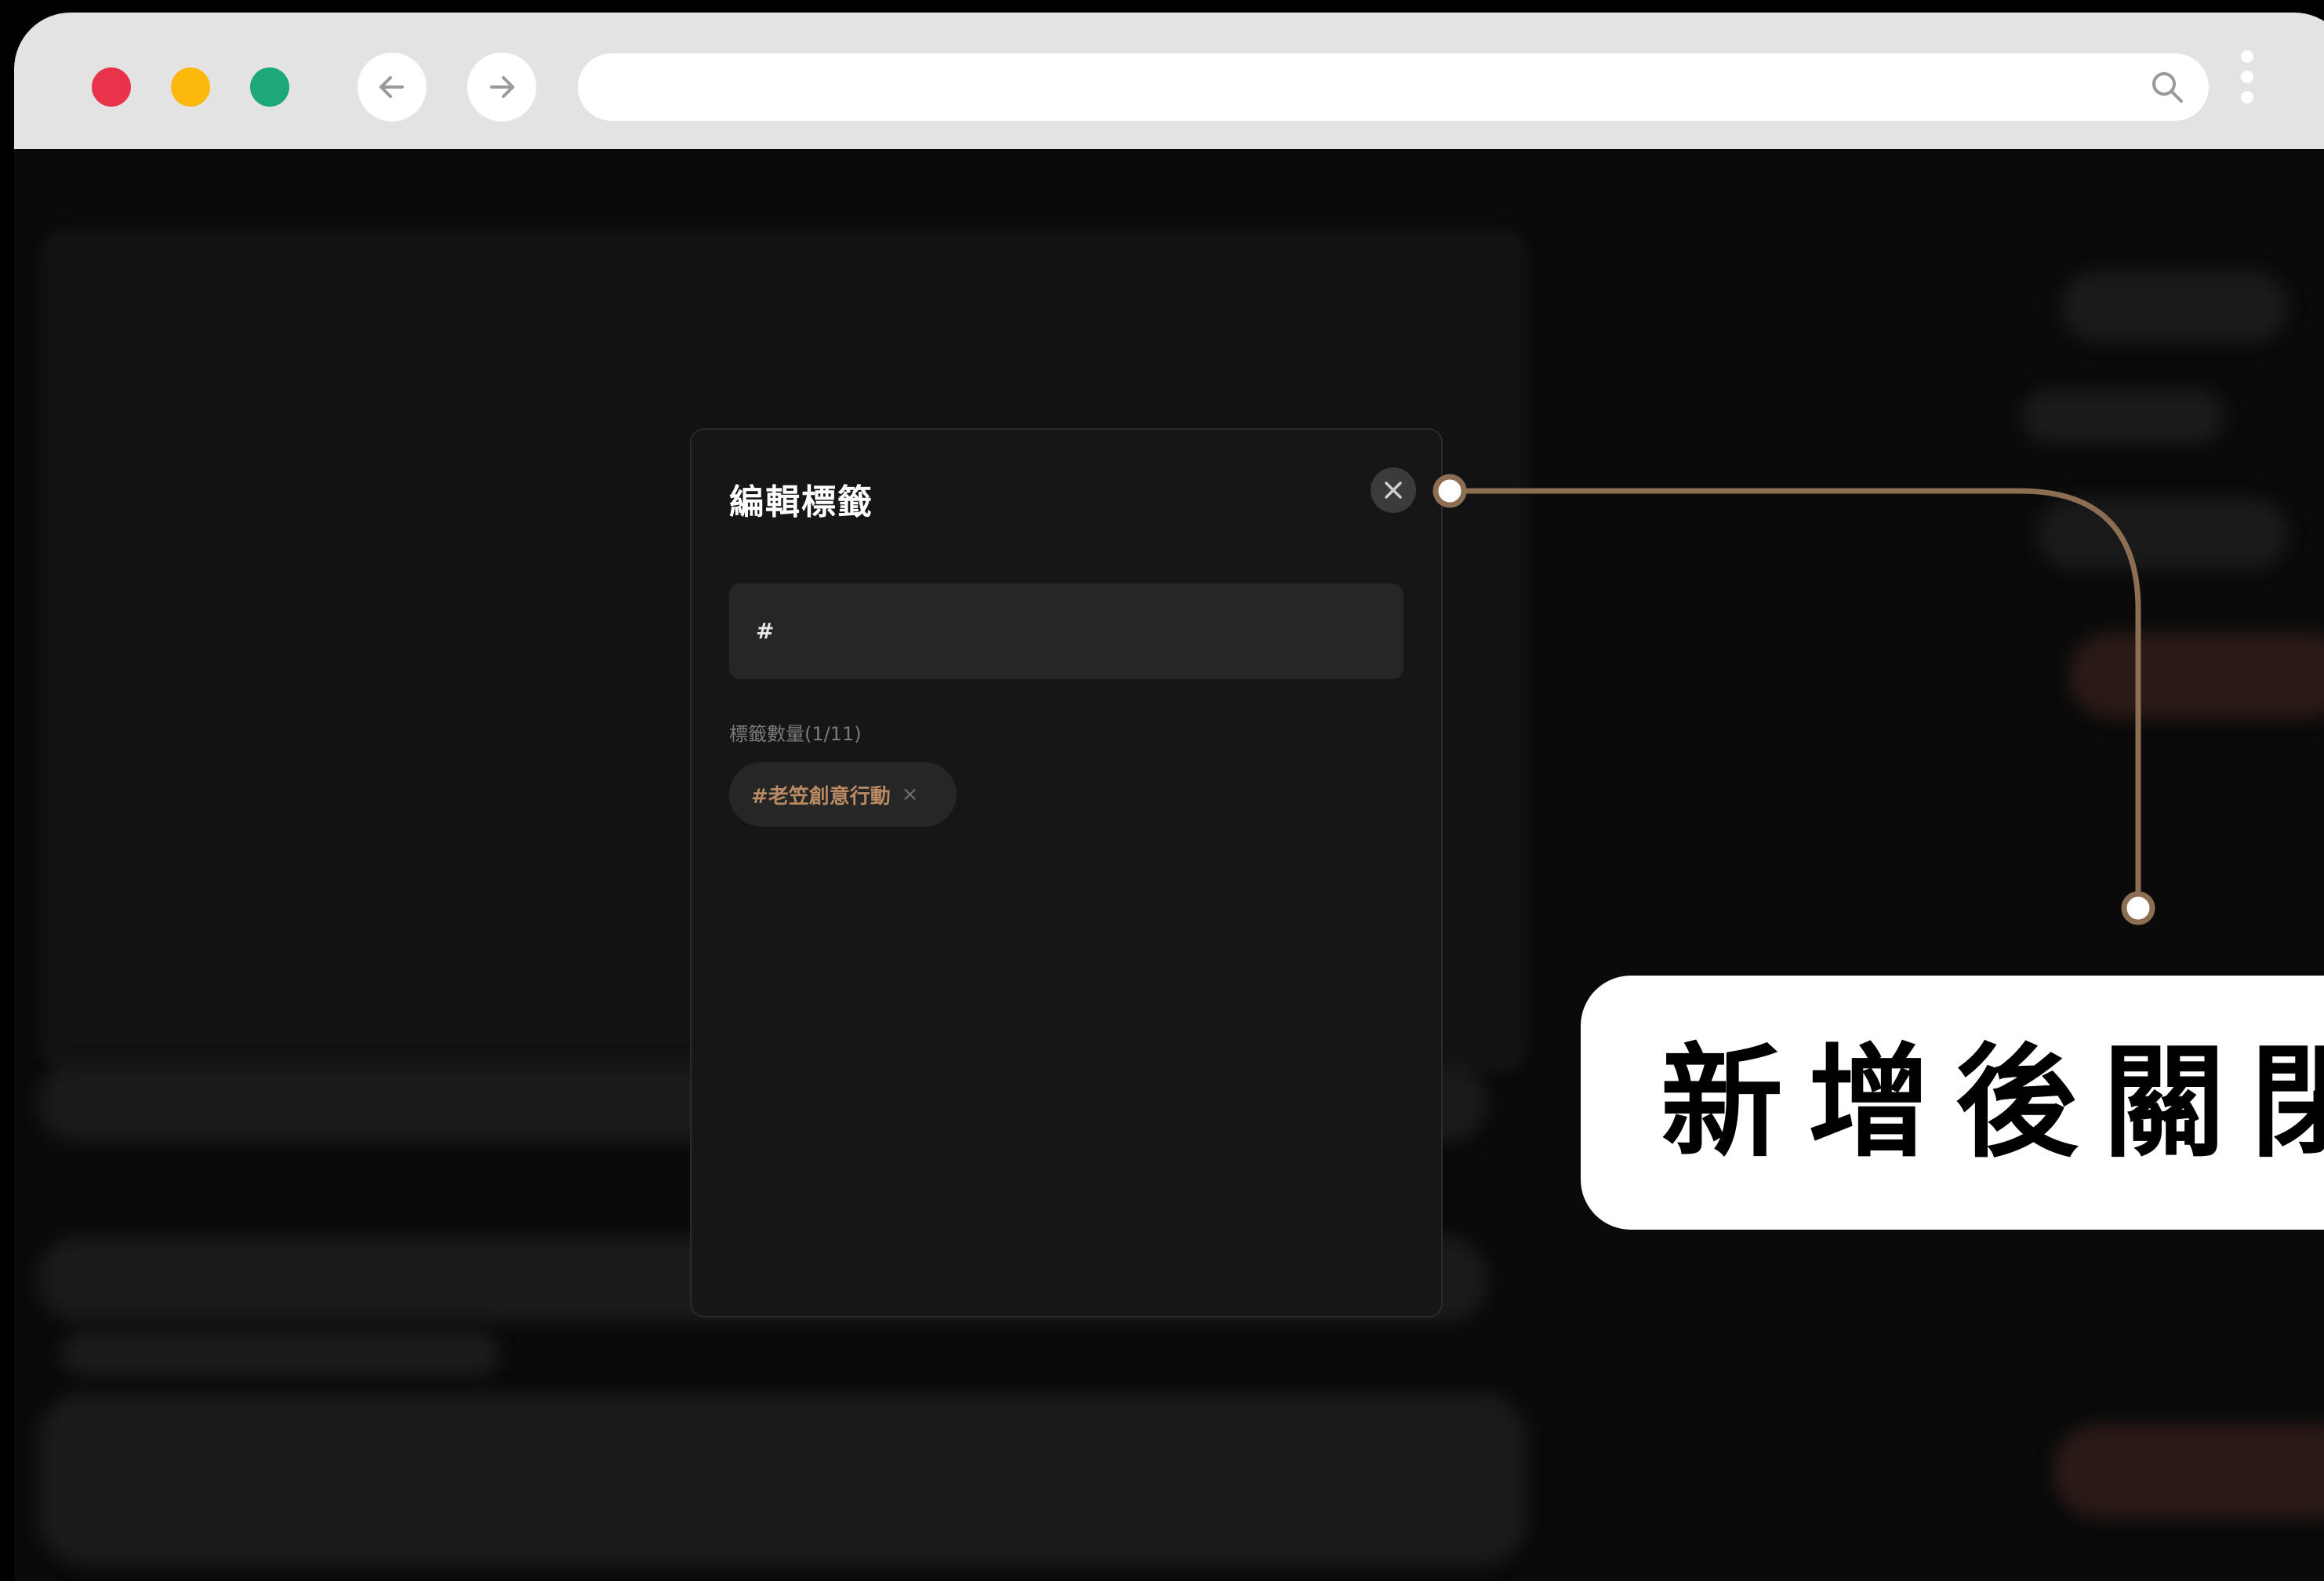  Describe the element at coordinates (1794, 699) in the screenshot. I see `annotation-connector` at that location.